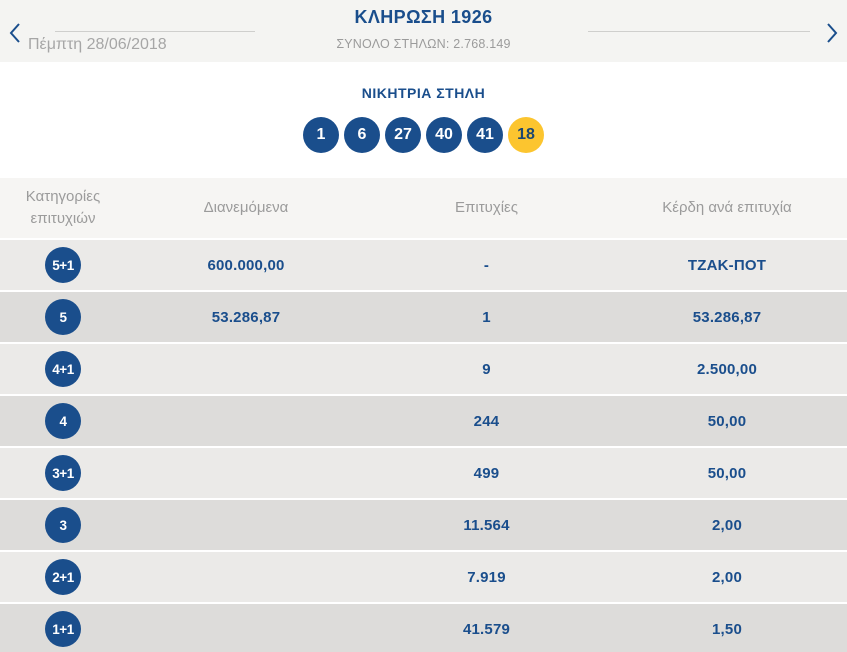  I want to click on category-cell: 1+1, so click(63, 628).